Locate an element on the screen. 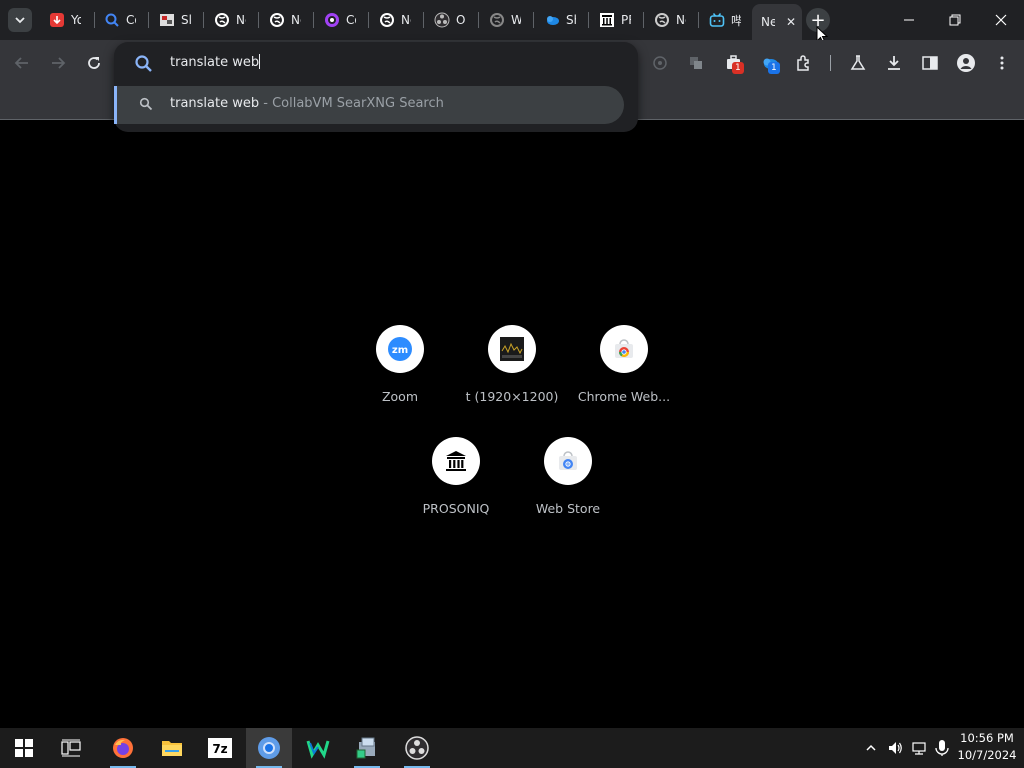 The image size is (1024, 768). firefox-icon is located at coordinates (123, 748).